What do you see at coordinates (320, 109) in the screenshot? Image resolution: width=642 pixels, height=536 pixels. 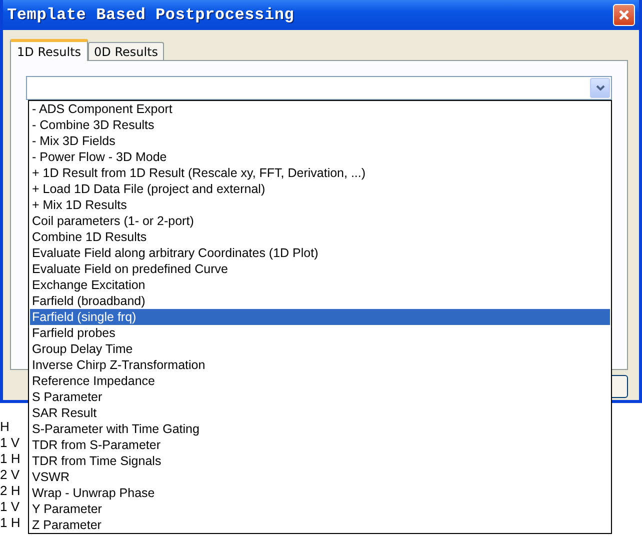 I see `dropdown-option: - ADS Component Export` at bounding box center [320, 109].